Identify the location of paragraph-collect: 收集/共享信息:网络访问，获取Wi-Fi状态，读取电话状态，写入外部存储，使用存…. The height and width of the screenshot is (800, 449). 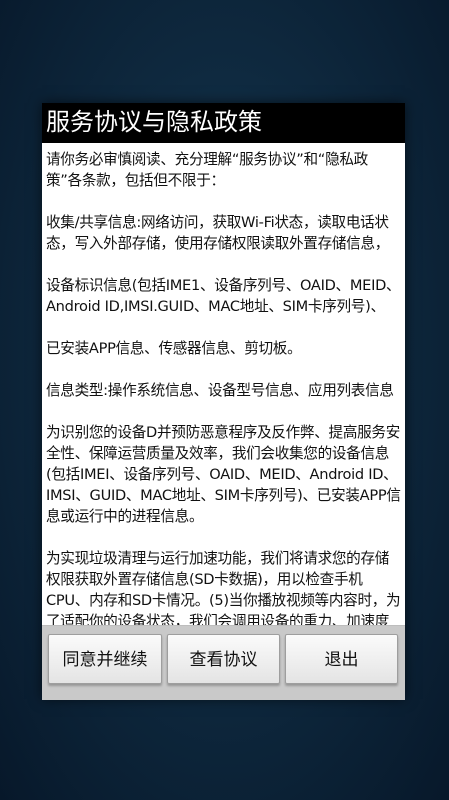
(218, 233).